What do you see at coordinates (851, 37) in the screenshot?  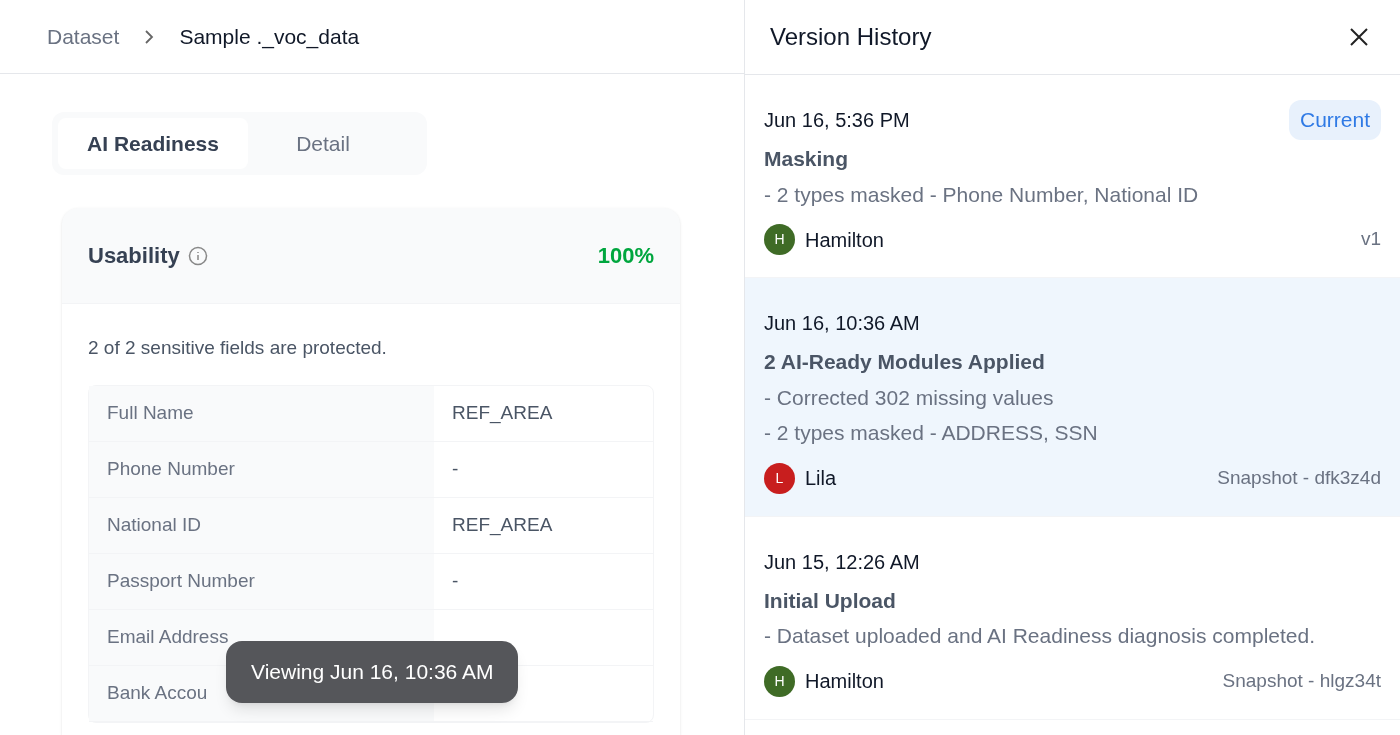 I see `panel-title: Version History` at bounding box center [851, 37].